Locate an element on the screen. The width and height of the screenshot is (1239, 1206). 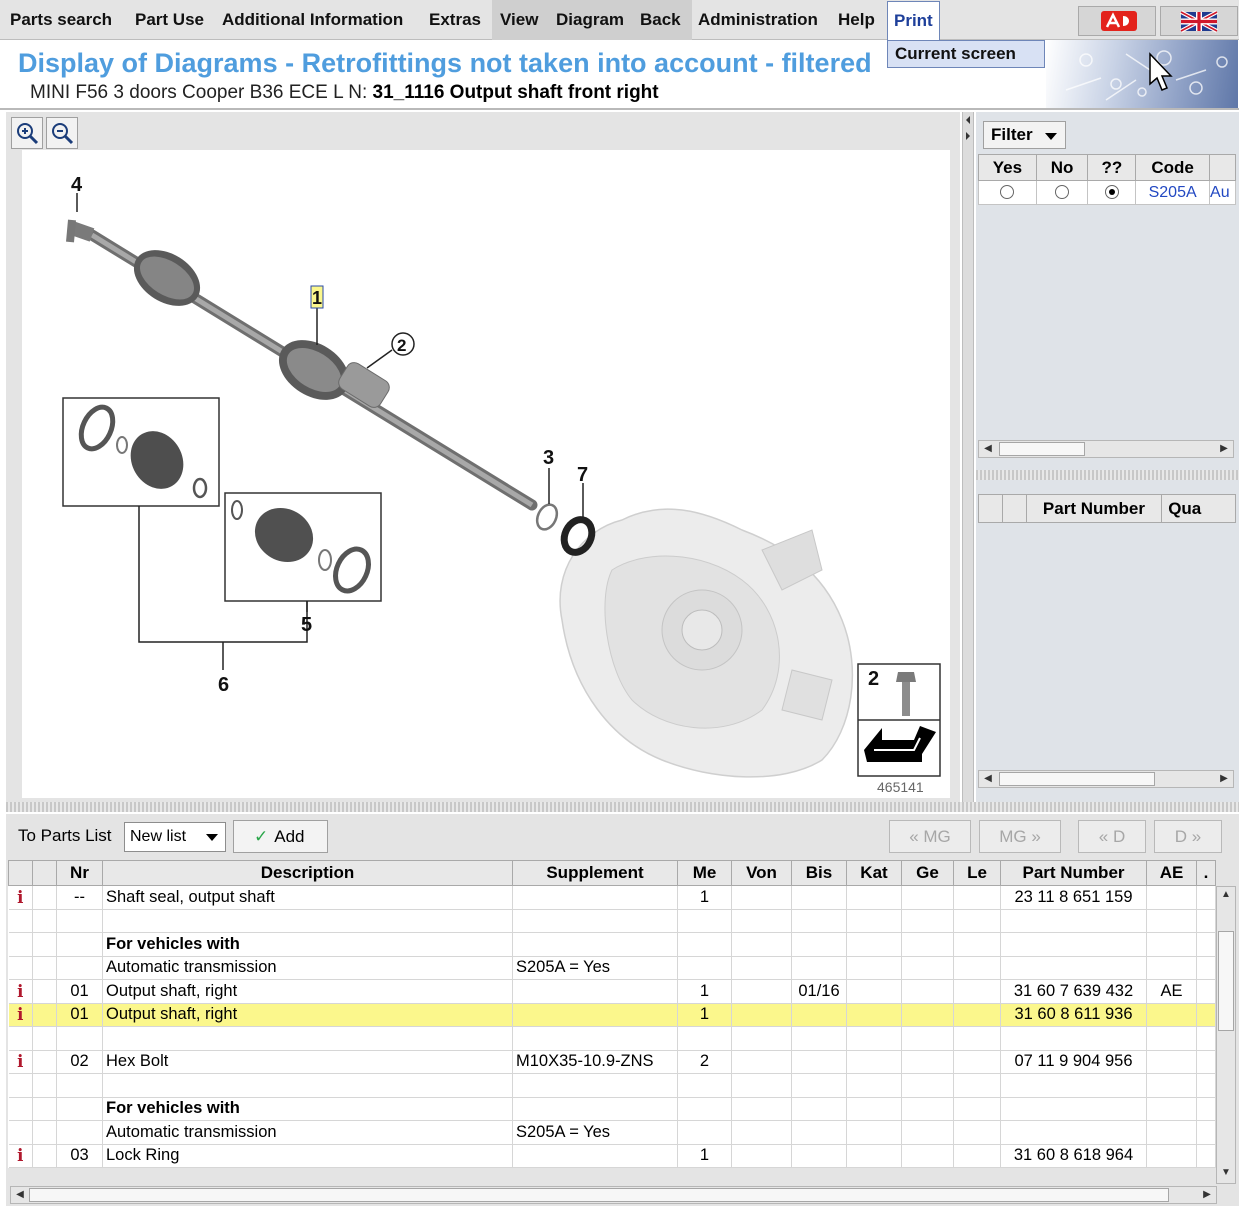
table-row: i 01 Output shaft, right 1 31 60 8 611 936 is located at coordinates (612, 1015).